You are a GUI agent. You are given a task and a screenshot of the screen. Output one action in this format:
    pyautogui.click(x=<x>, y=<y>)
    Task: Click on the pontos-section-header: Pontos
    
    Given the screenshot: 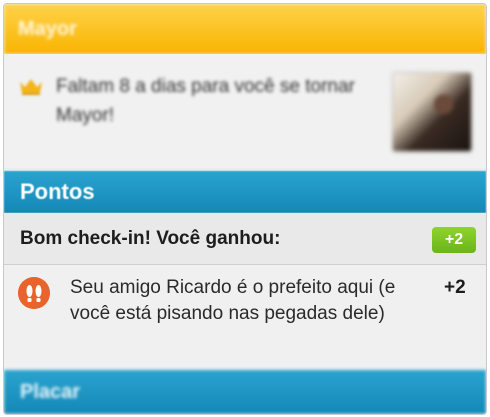 What is the action you would take?
    pyautogui.click(x=245, y=192)
    